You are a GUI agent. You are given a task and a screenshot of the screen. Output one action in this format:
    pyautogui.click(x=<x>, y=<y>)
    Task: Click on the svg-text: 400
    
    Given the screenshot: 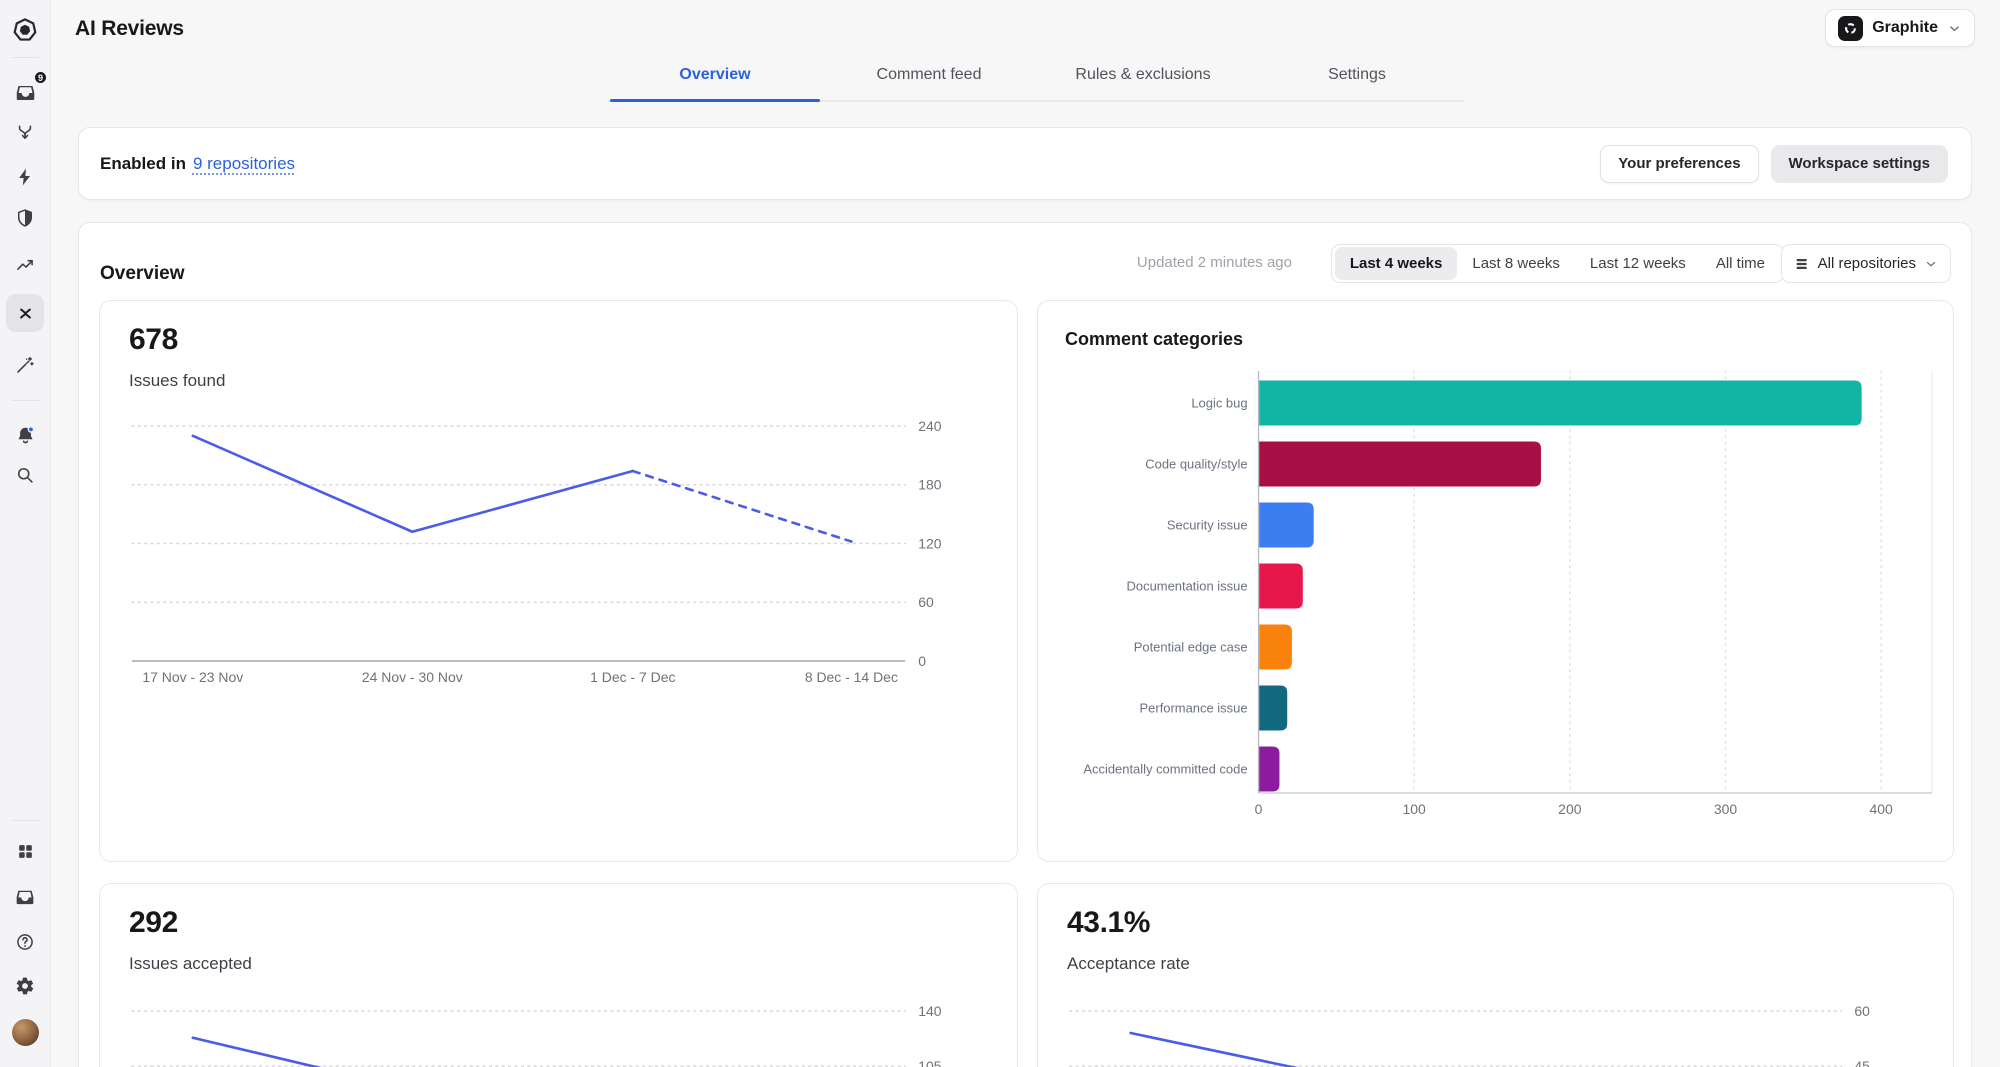 What is the action you would take?
    pyautogui.click(x=1882, y=809)
    